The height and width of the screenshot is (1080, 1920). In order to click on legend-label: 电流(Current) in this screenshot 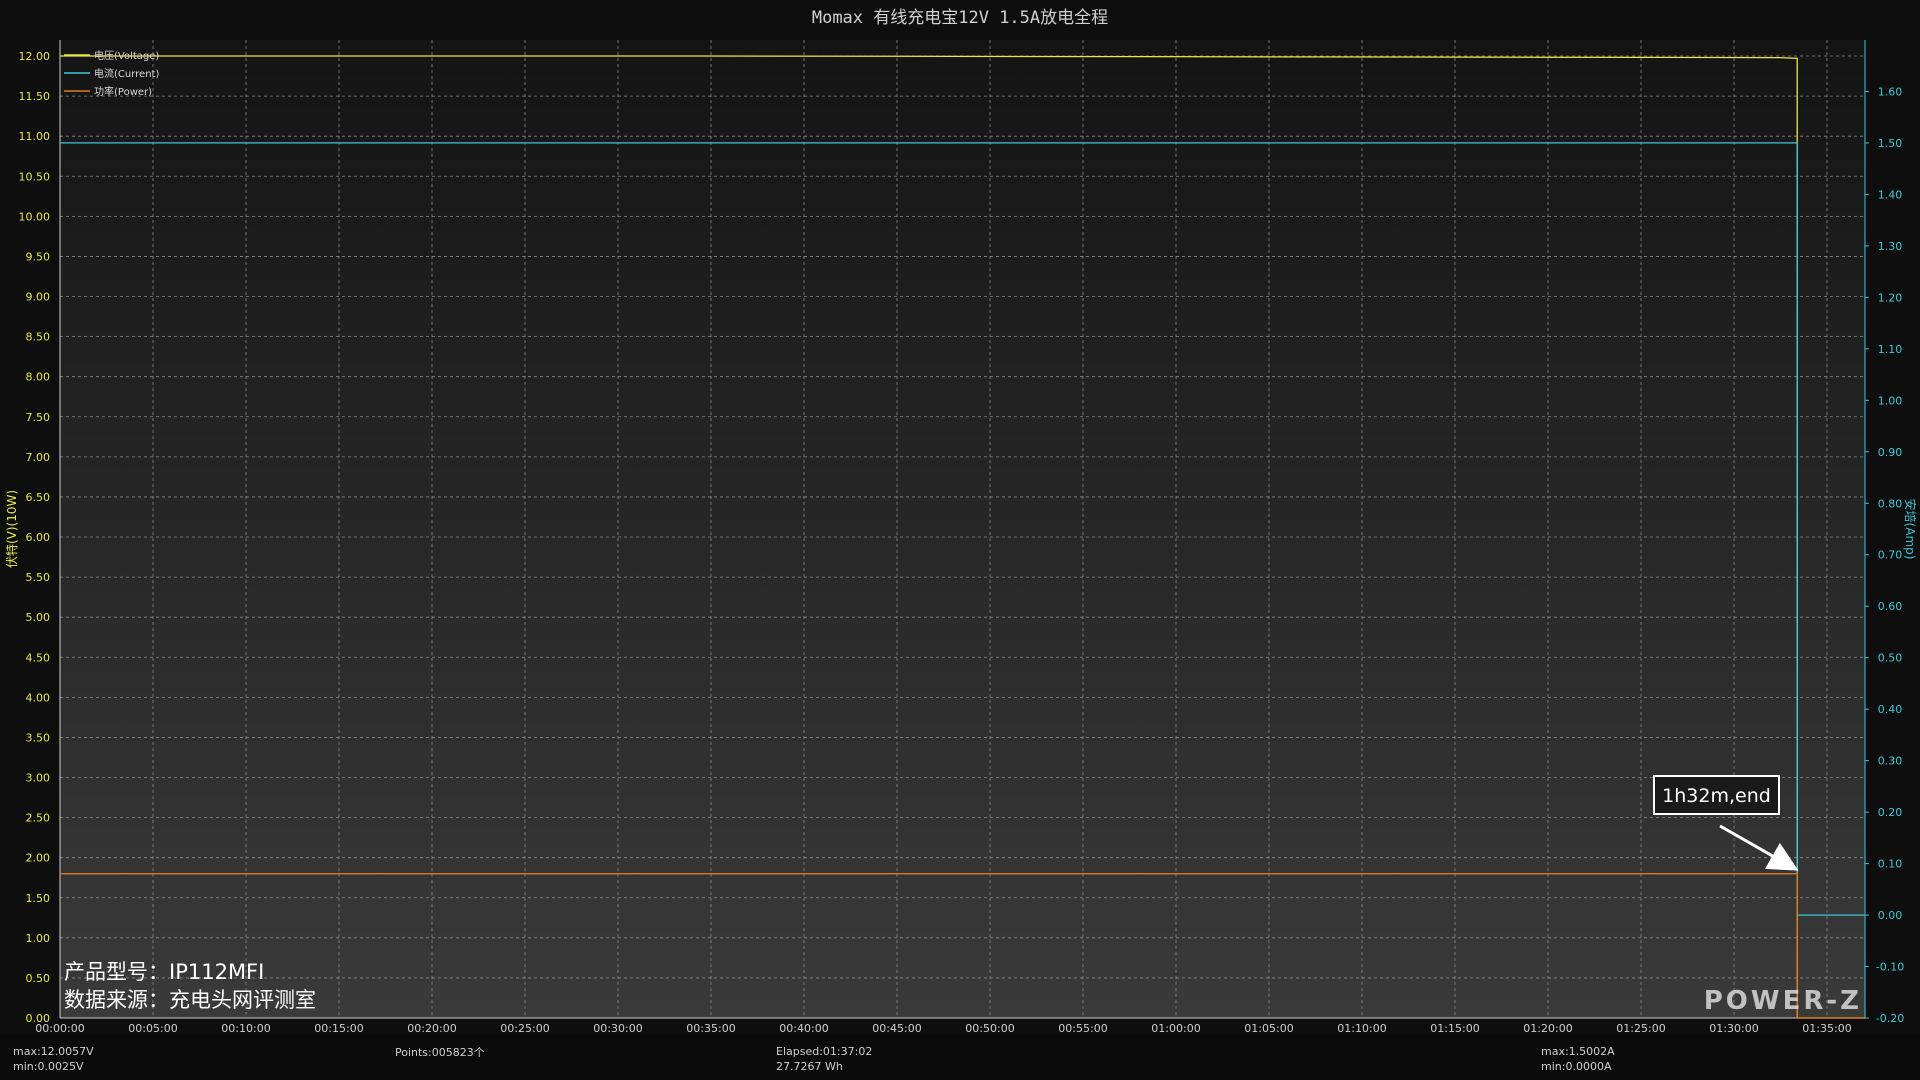, I will do `click(126, 73)`.